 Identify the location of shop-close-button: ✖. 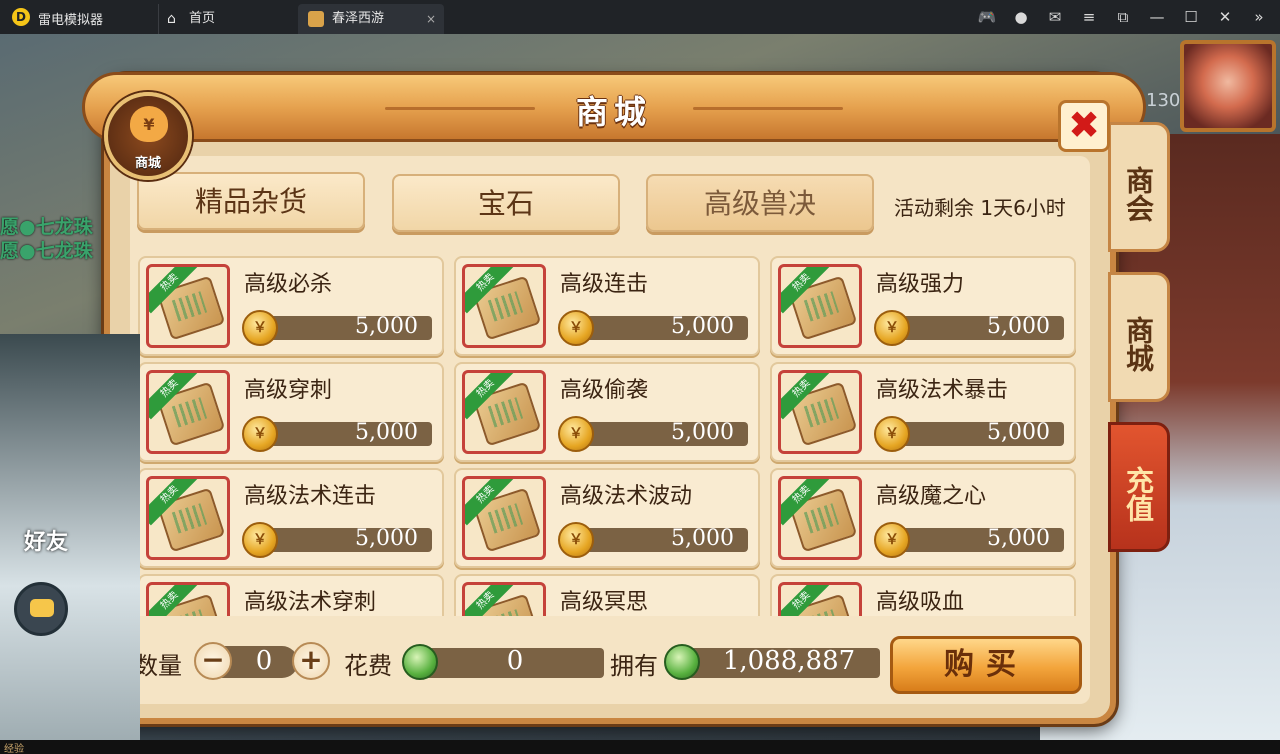
(1084, 126).